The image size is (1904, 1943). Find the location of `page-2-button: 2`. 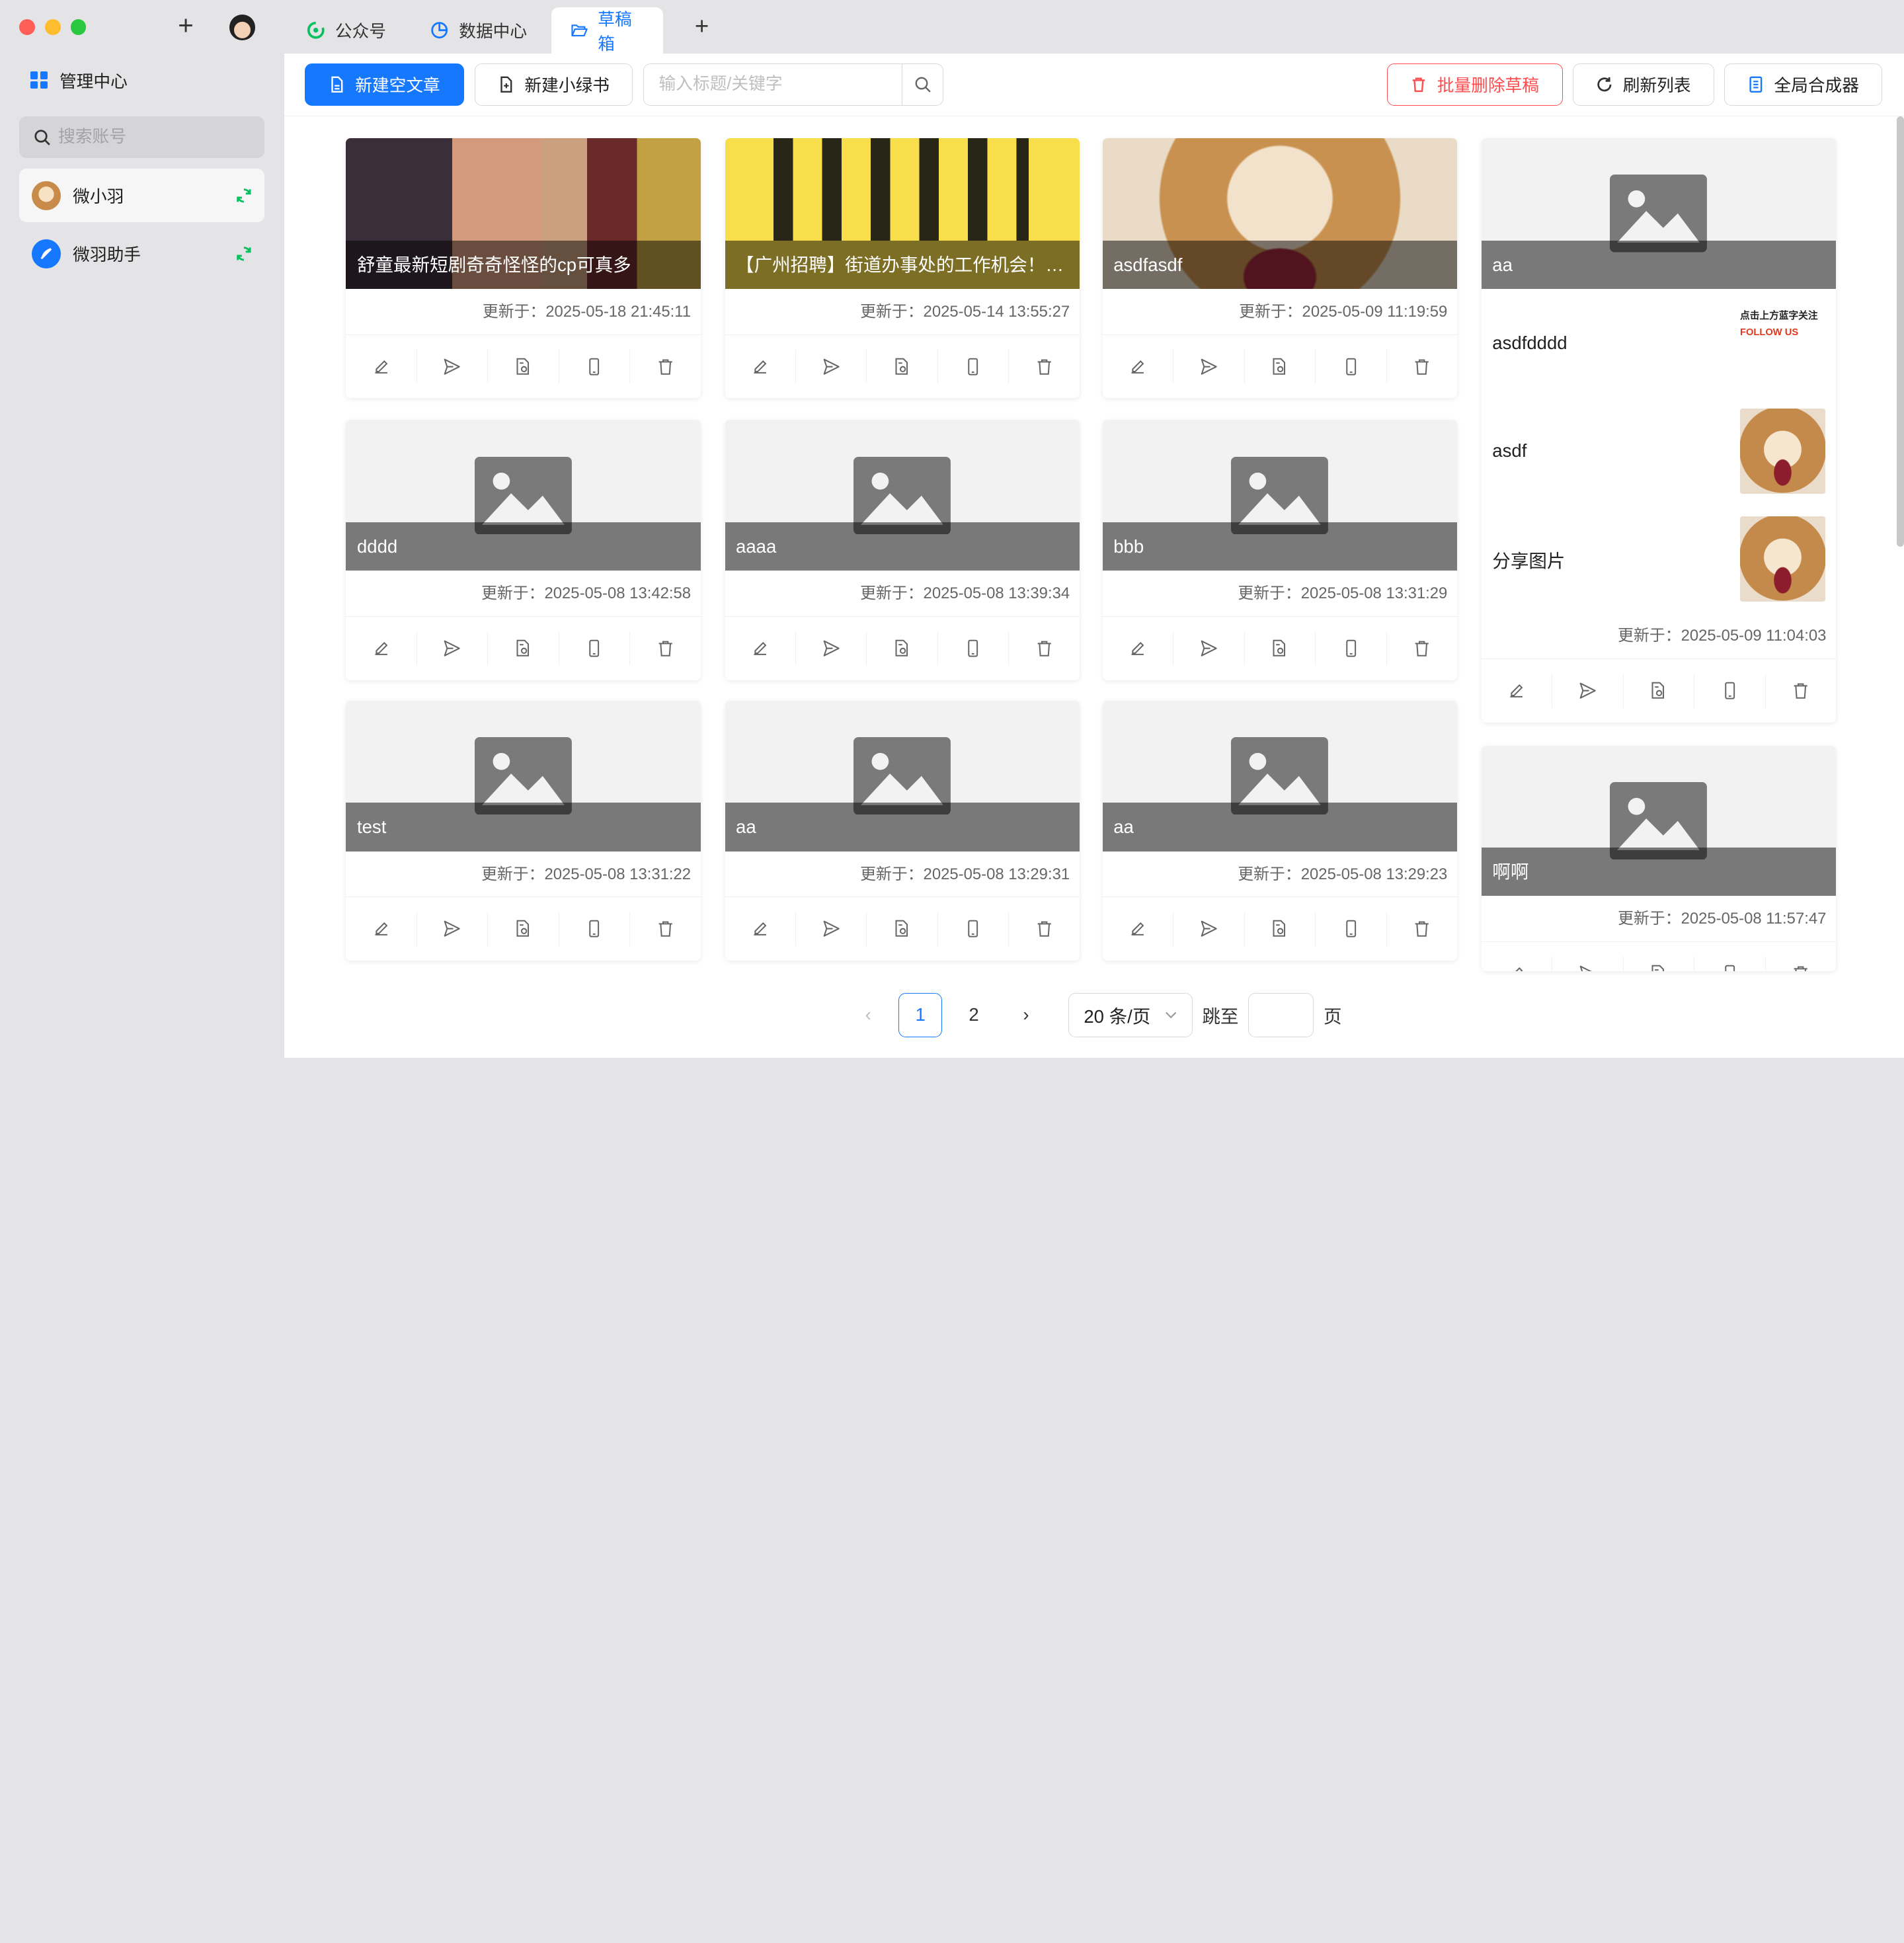

page-2-button: 2 is located at coordinates (974, 1015).